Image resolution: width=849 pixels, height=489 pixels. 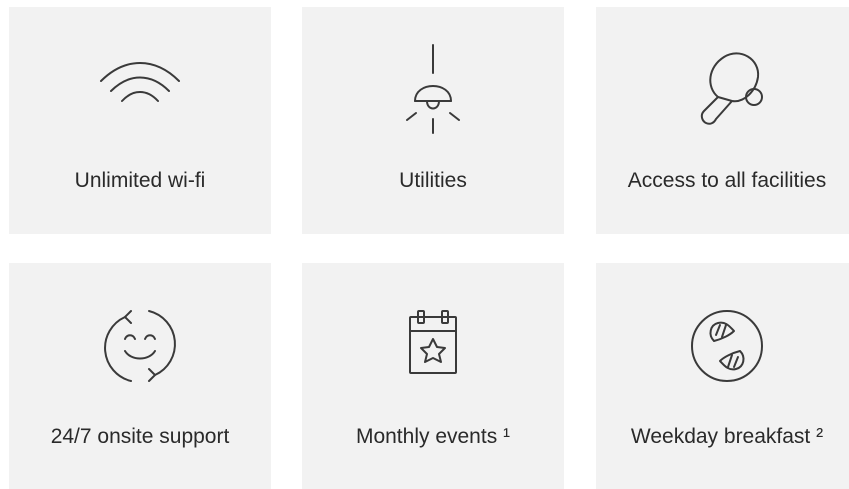 I want to click on amenity-label: Unlimited wi-fi, so click(x=140, y=180).